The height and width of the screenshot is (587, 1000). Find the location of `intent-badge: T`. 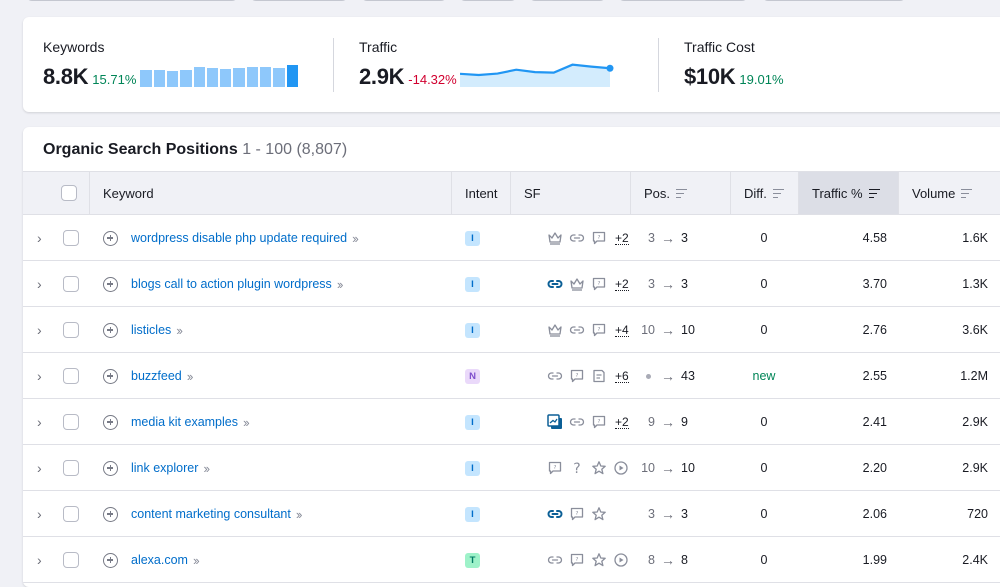

intent-badge: T is located at coordinates (472, 560).